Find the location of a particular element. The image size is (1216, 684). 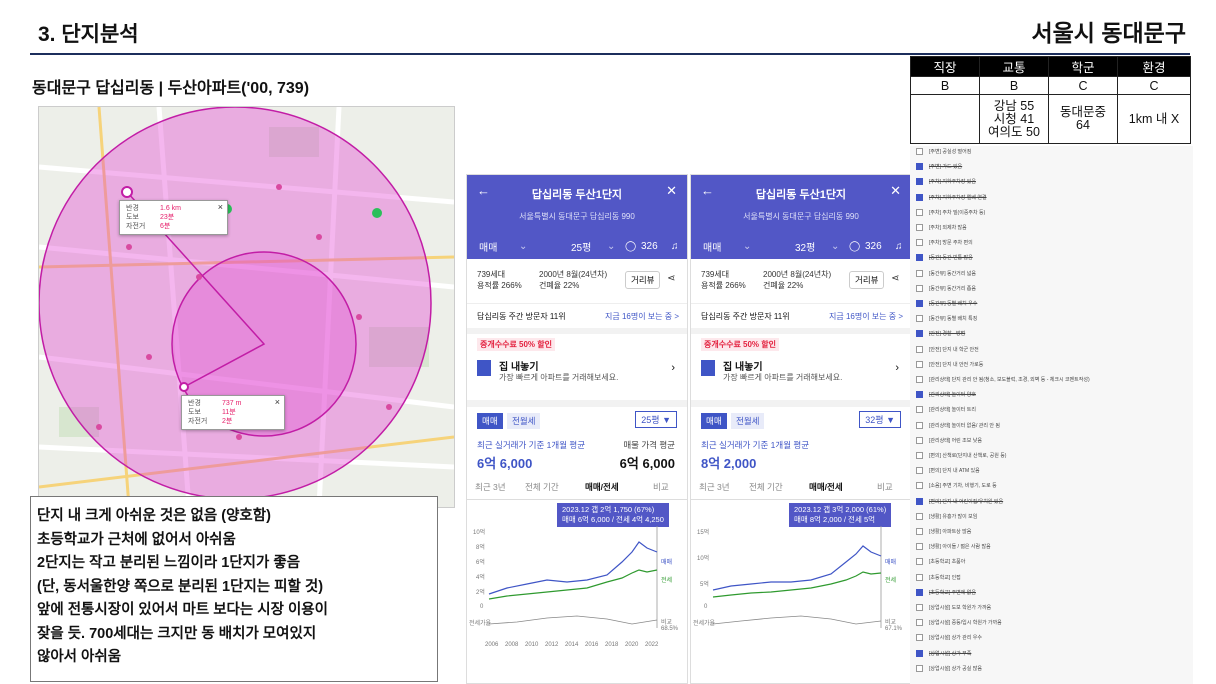

checklist-item: [주변] 공실성 떨어짐 is located at coordinates (943, 151).